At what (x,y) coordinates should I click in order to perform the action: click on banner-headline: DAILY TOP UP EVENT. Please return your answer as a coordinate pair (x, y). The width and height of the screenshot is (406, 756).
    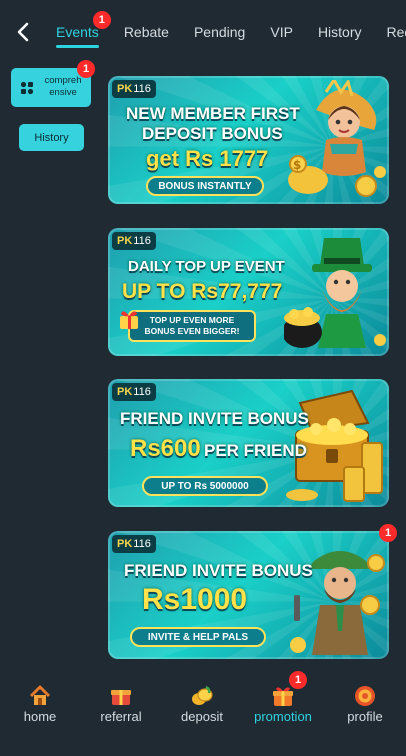
    Looking at the image, I should click on (206, 266).